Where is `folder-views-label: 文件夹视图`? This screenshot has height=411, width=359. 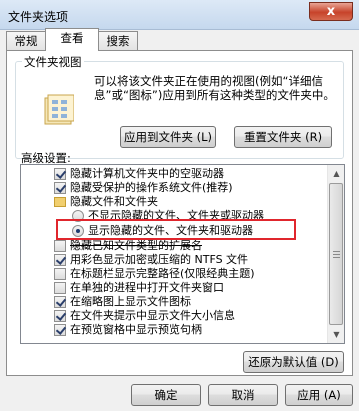
folder-views-label: 文件夹视图 is located at coordinates (53, 62).